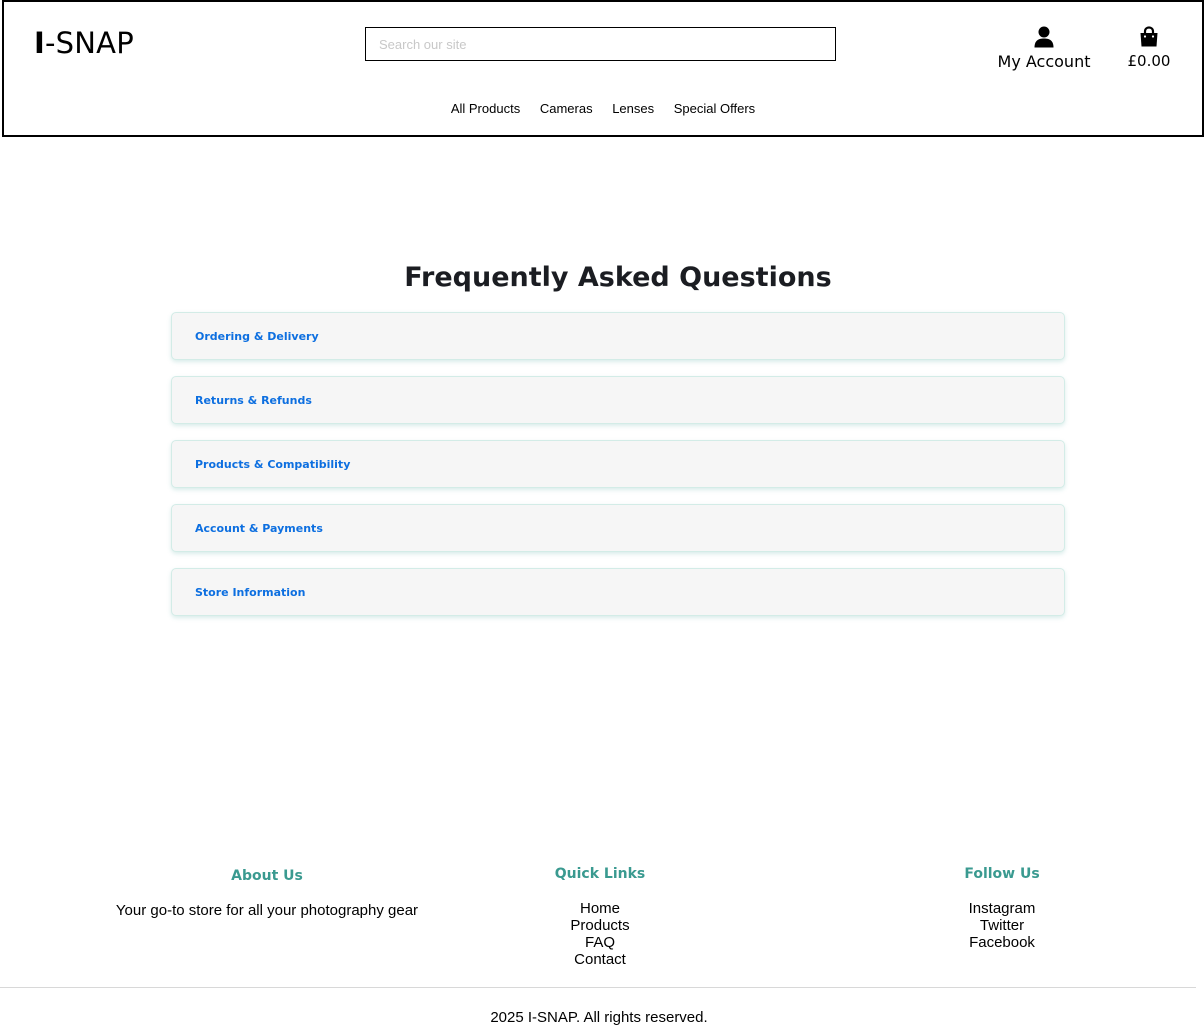  Describe the element at coordinates (253, 400) in the screenshot. I see `faq-section-label: Returns & Refunds` at that location.